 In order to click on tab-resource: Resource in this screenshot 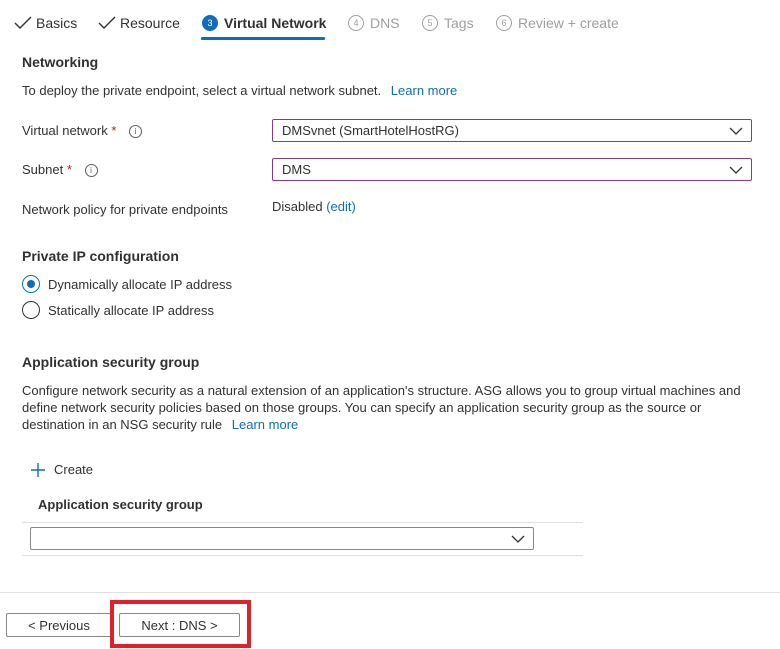, I will do `click(139, 23)`.